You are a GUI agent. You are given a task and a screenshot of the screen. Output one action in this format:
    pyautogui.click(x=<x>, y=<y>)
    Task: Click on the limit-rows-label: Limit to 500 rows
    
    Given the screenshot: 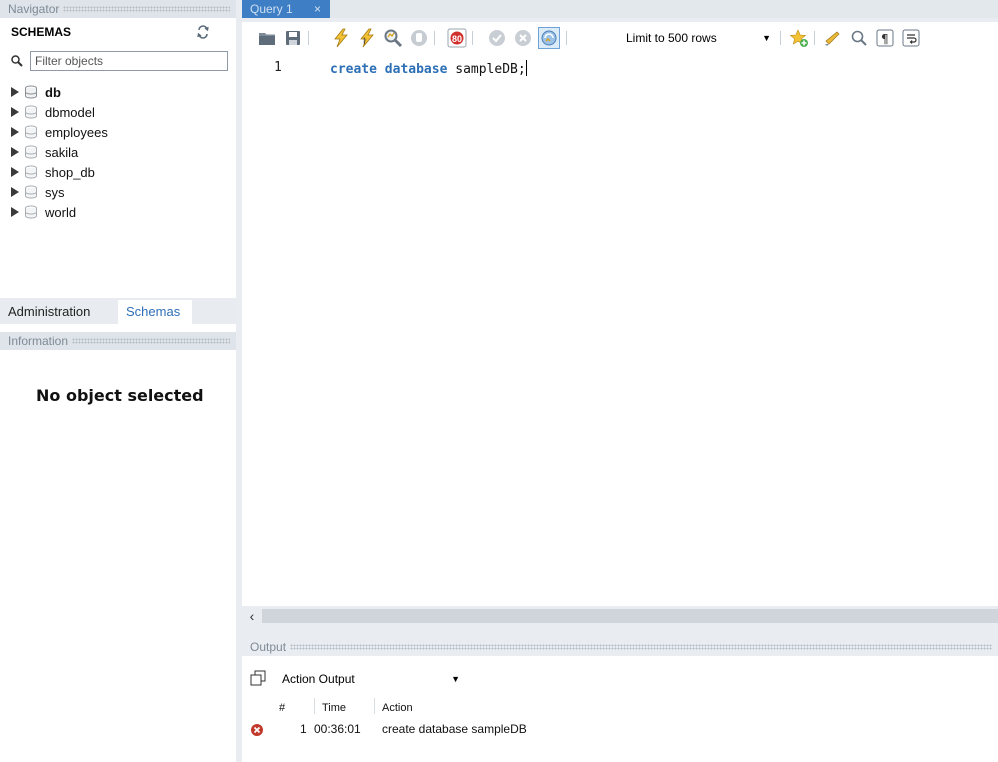 What is the action you would take?
    pyautogui.click(x=671, y=38)
    